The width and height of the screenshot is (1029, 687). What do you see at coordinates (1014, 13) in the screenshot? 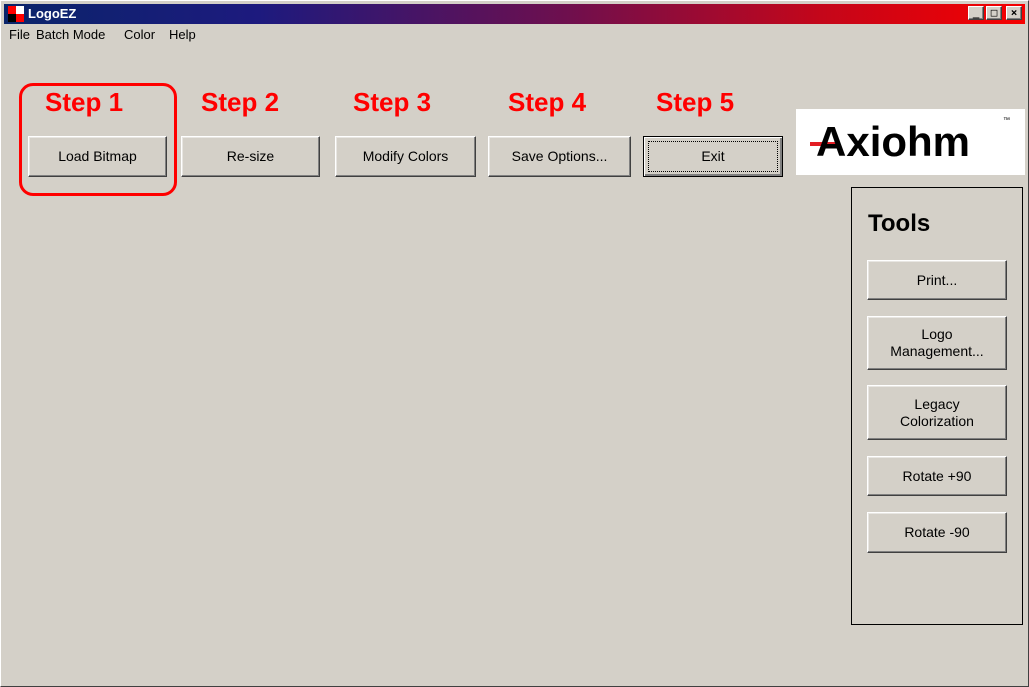
I see `close-button: ×` at bounding box center [1014, 13].